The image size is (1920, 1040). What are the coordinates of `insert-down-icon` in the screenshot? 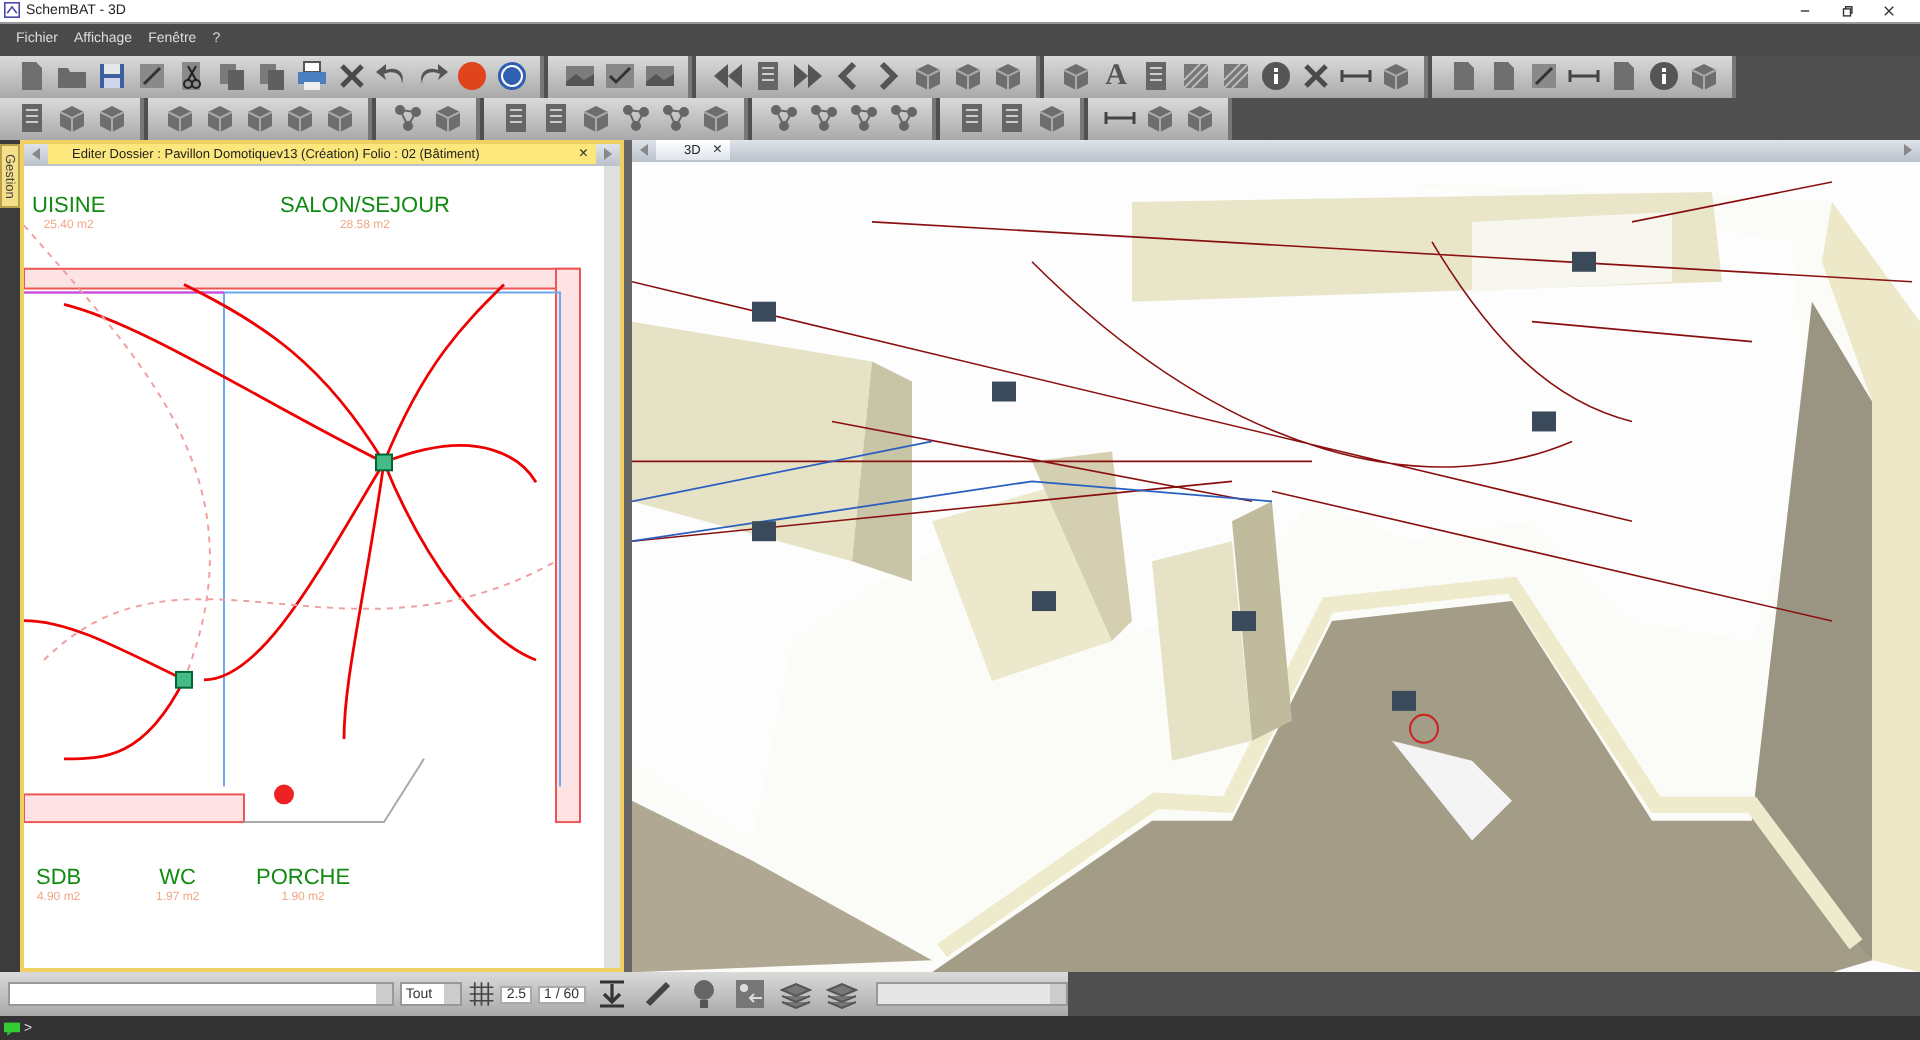 It's located at (611, 994).